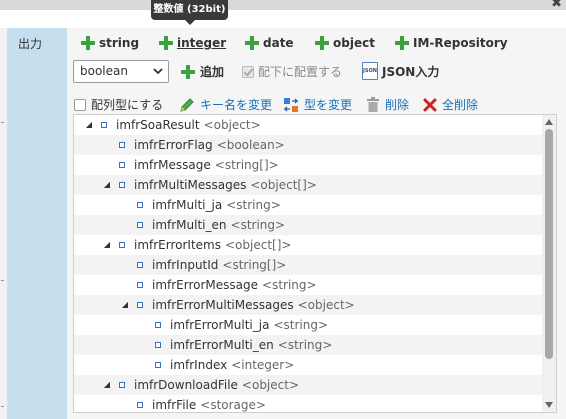 The width and height of the screenshot is (566, 419). I want to click on node-name: imfrMultiMessages, so click(190, 185).